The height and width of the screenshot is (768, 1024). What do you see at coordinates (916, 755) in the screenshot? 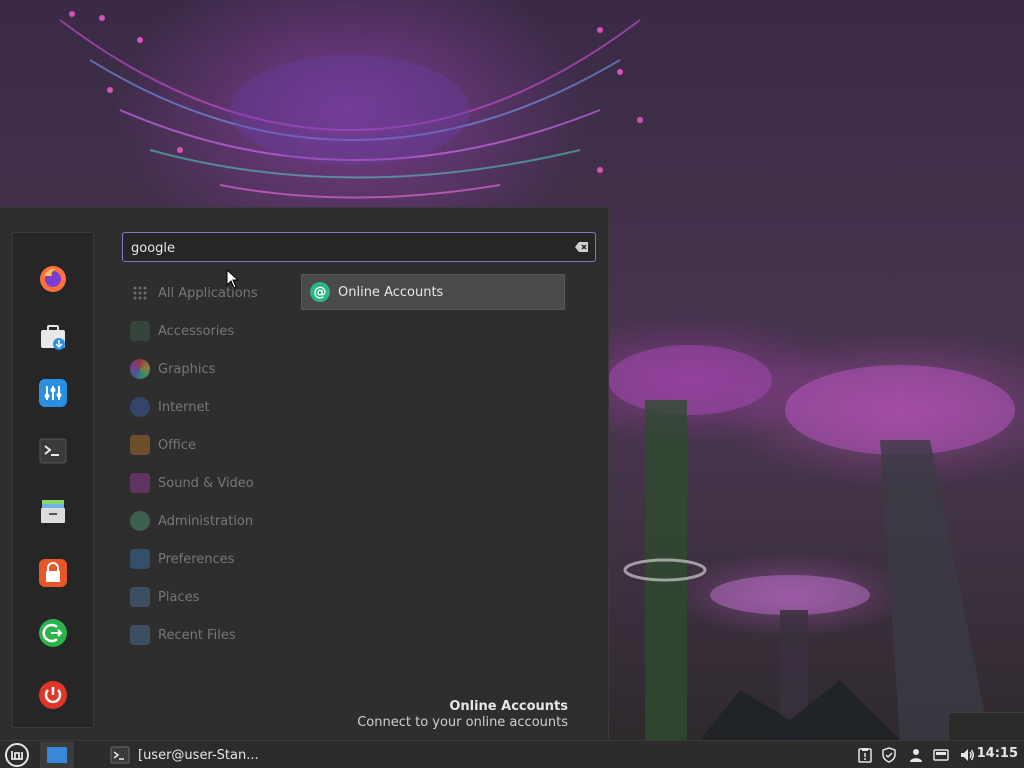
I see `user-icon` at bounding box center [916, 755].